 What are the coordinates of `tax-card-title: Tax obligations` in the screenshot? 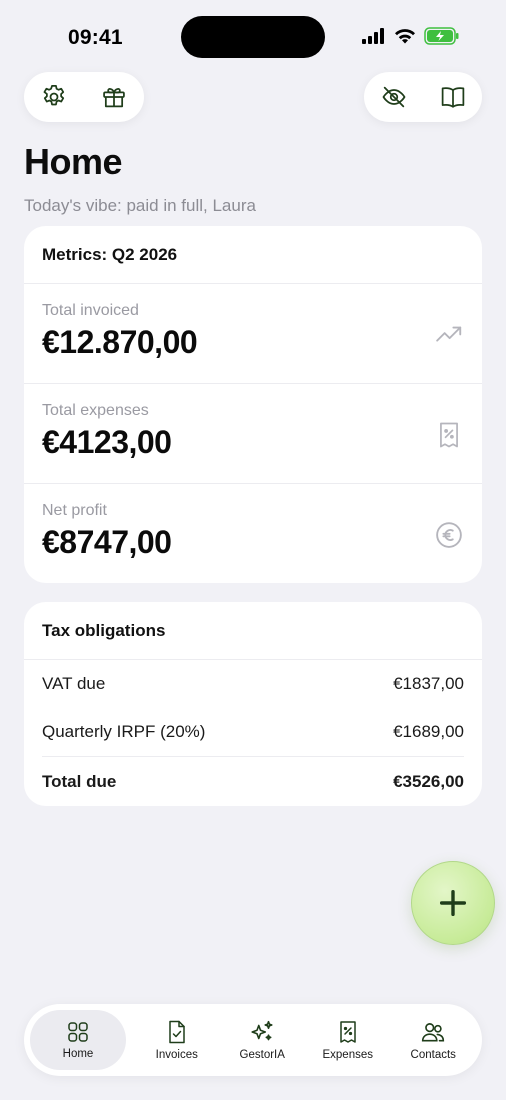 It's located at (253, 631).